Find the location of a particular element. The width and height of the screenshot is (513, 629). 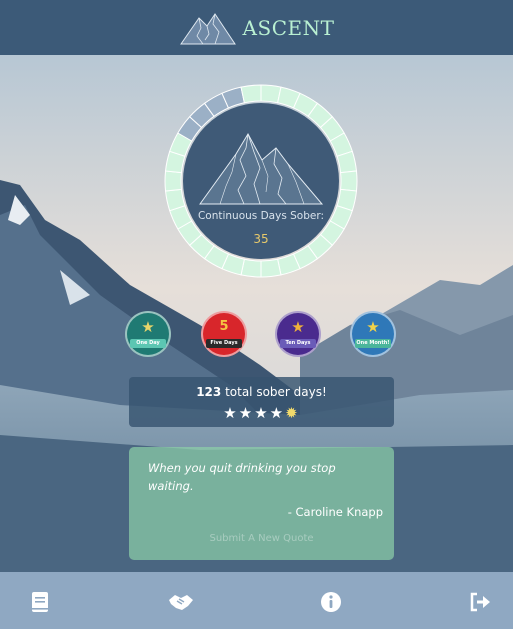

badge-one-day: ★ One Day is located at coordinates (148, 334).